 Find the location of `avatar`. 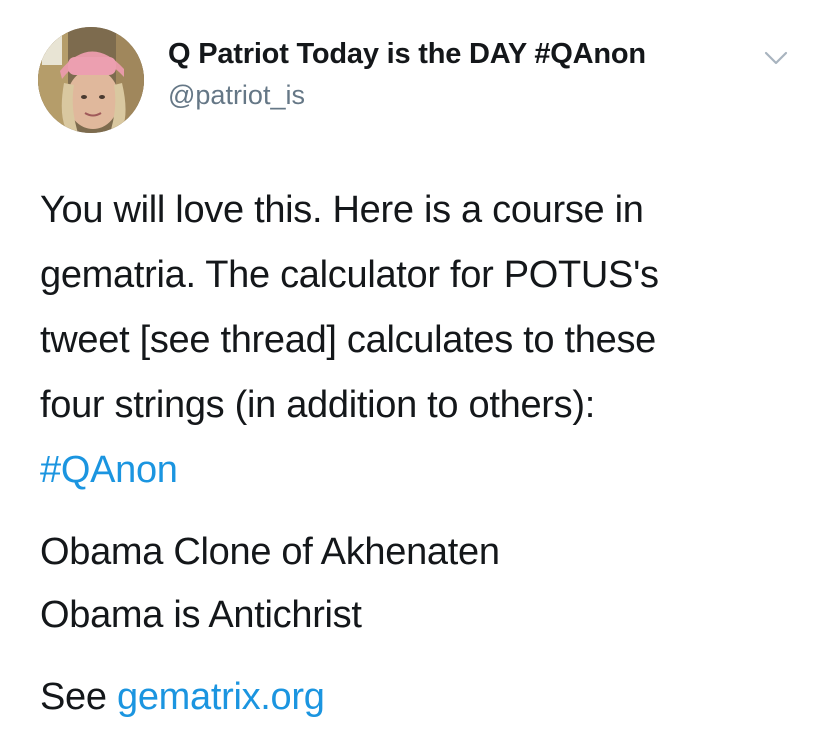

avatar is located at coordinates (91, 80).